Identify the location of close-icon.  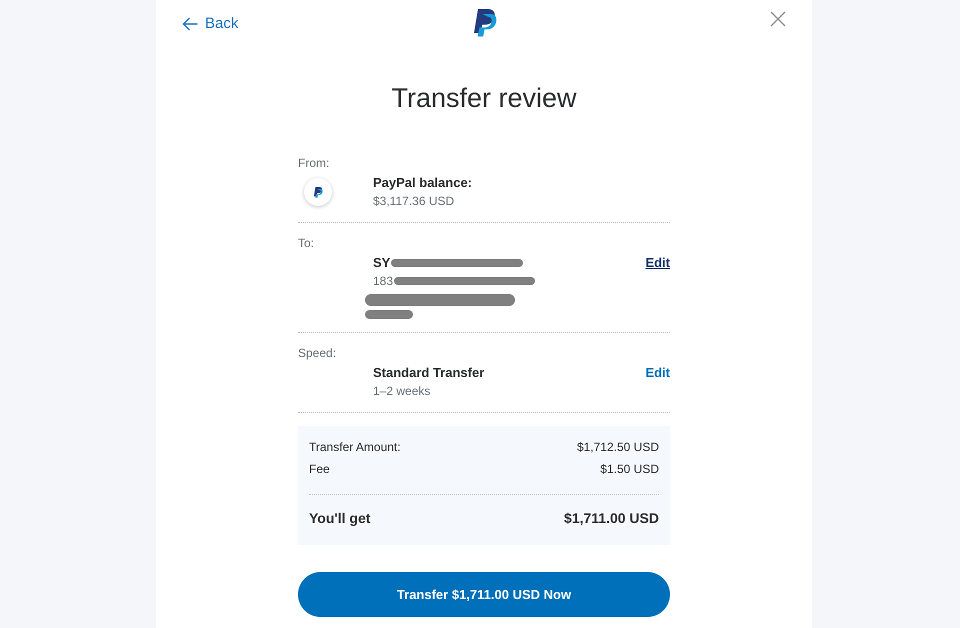
(778, 19).